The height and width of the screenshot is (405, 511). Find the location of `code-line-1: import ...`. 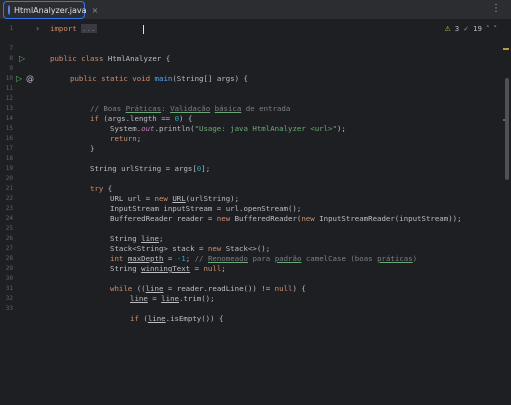

code-line-1: import ... is located at coordinates (73, 28).